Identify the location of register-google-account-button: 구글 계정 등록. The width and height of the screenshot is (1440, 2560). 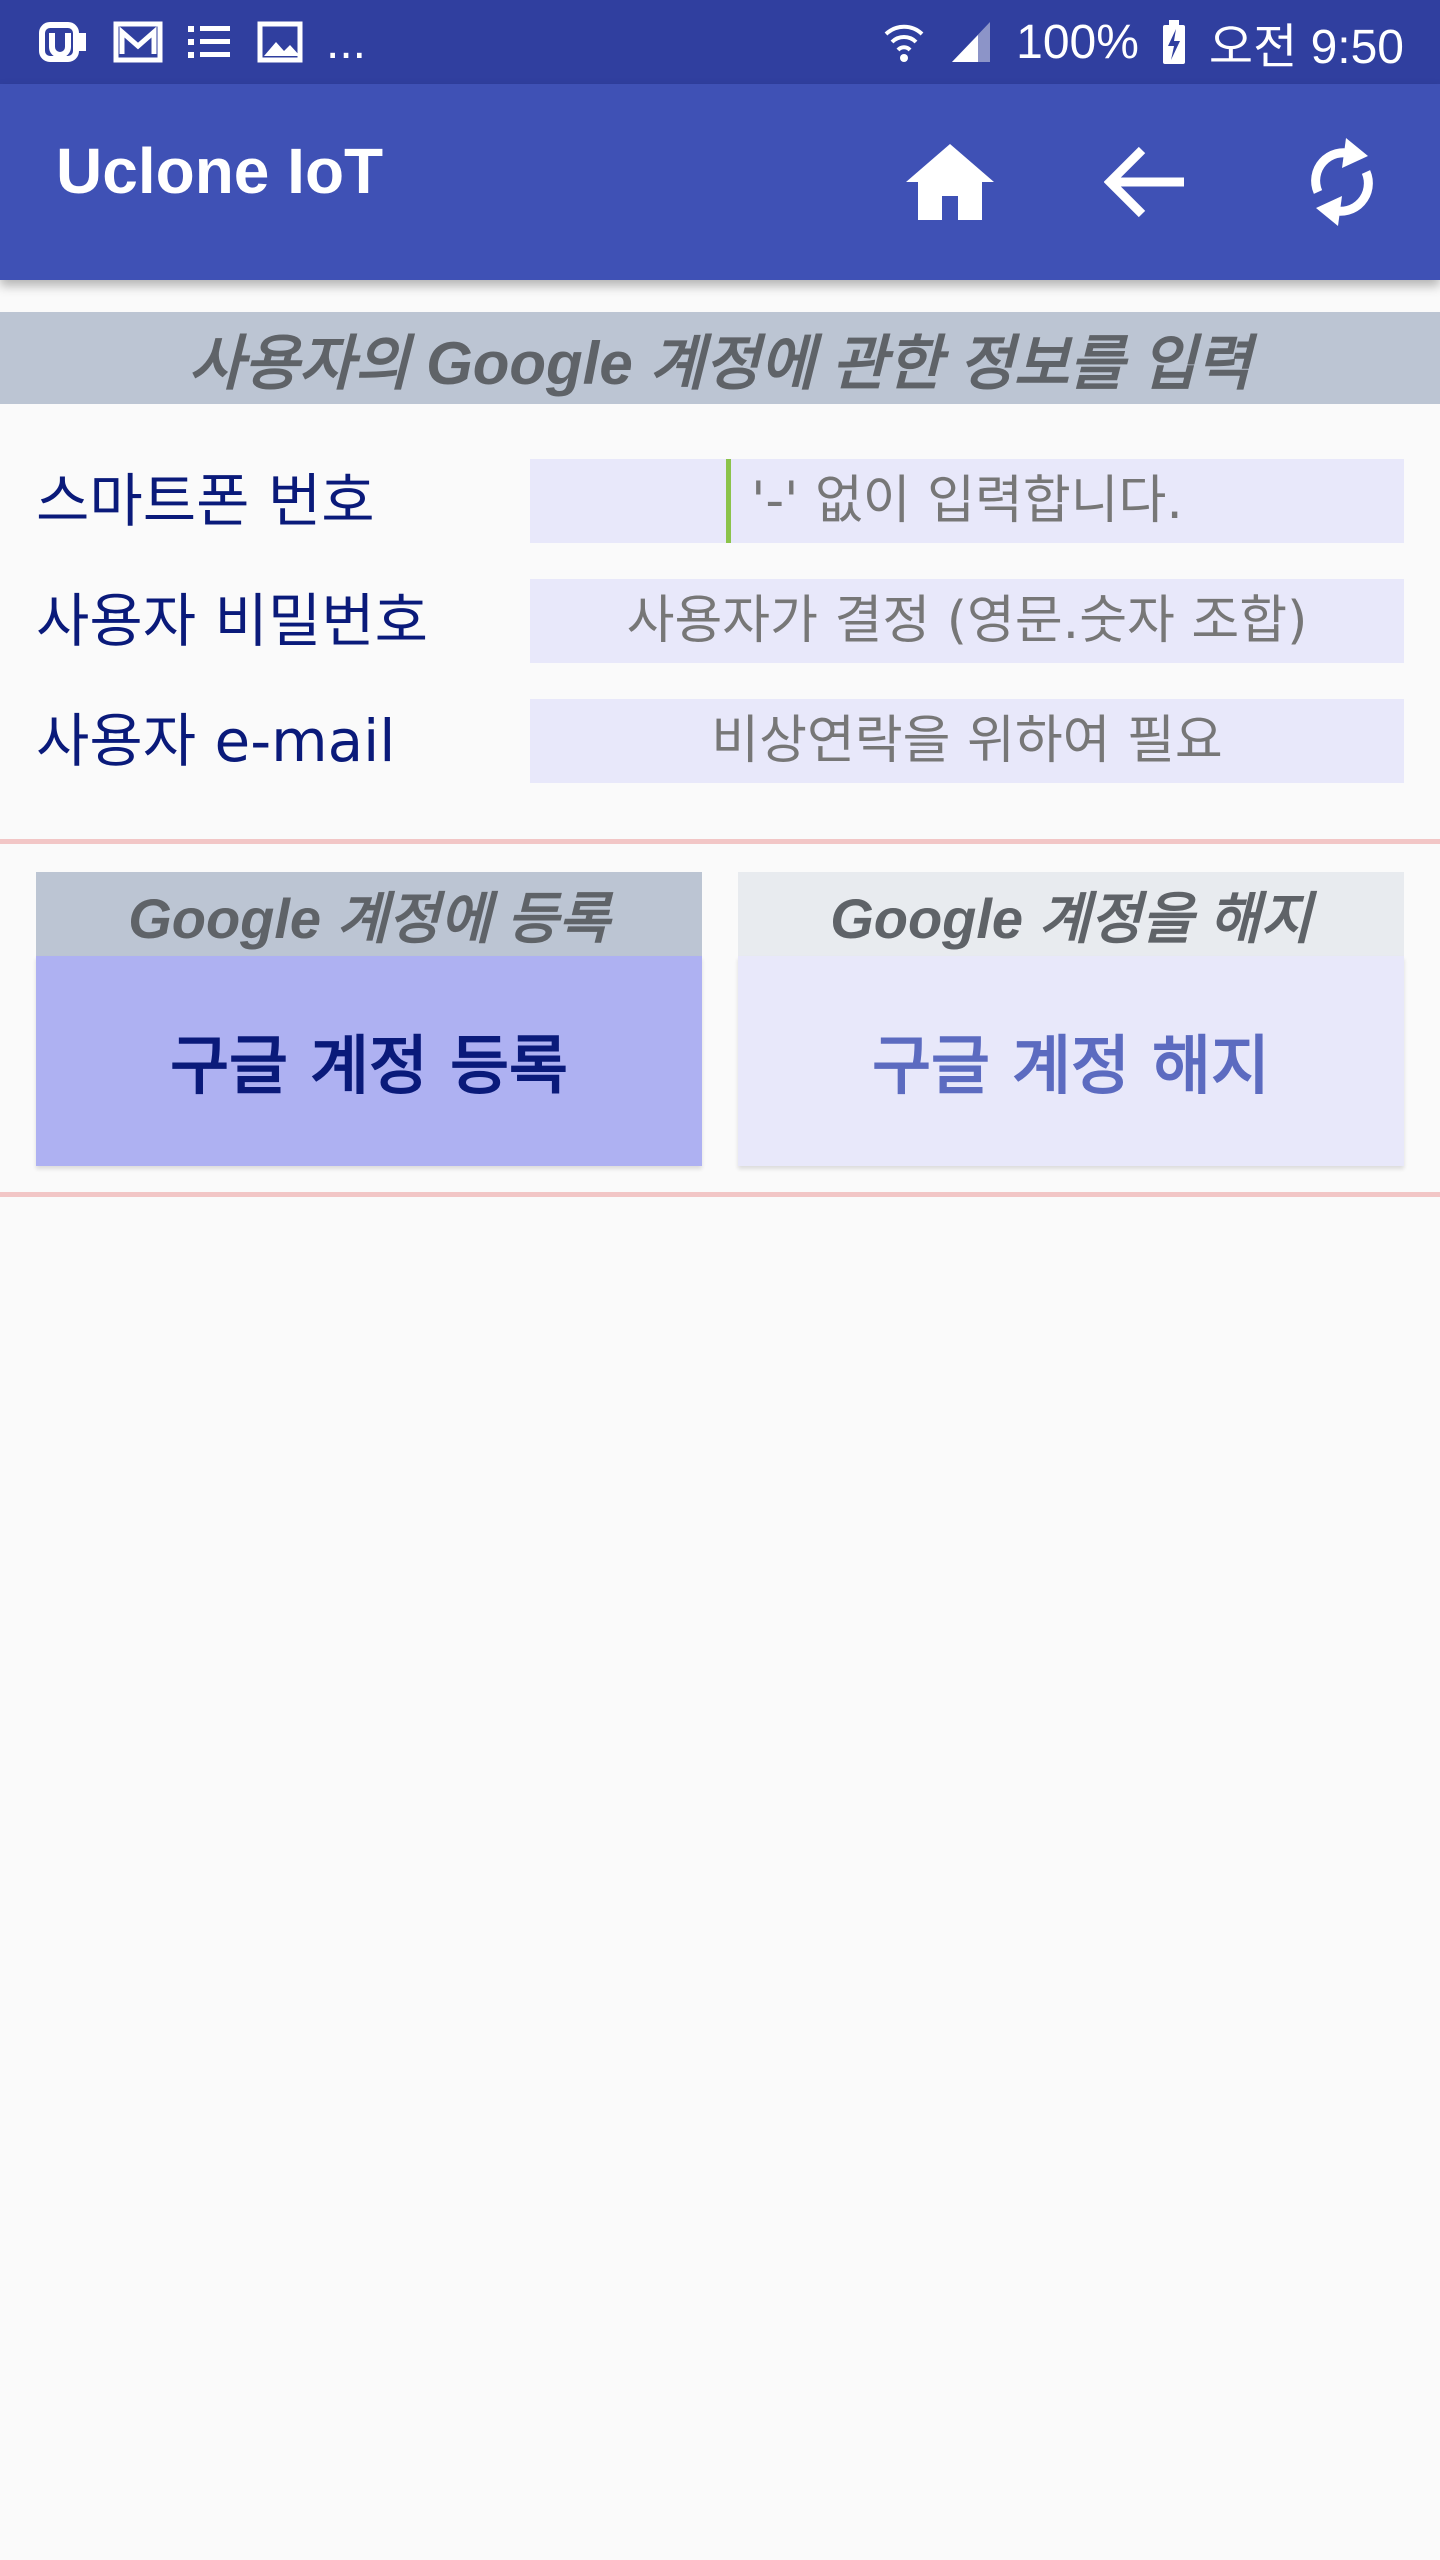
(369, 1061).